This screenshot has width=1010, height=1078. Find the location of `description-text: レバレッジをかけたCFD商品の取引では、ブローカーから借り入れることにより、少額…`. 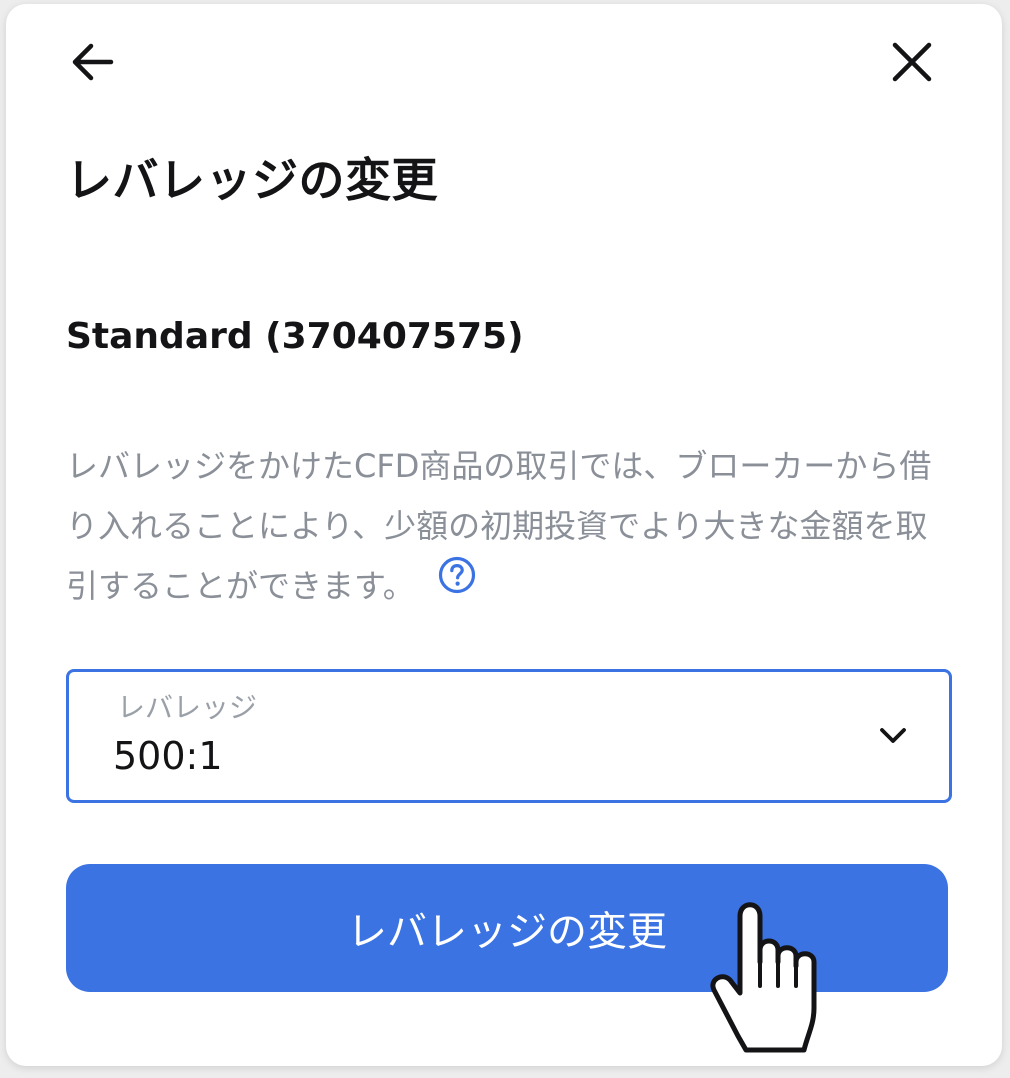

description-text: レバレッジをかけたCFD商品の取引では、ブローカーから借り入れることにより、少額… is located at coordinates (501, 526).